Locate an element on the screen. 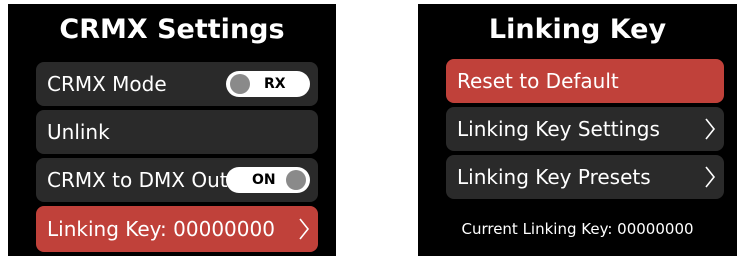 The image size is (745, 260). crmx-mode-toggle: RX is located at coordinates (268, 84).